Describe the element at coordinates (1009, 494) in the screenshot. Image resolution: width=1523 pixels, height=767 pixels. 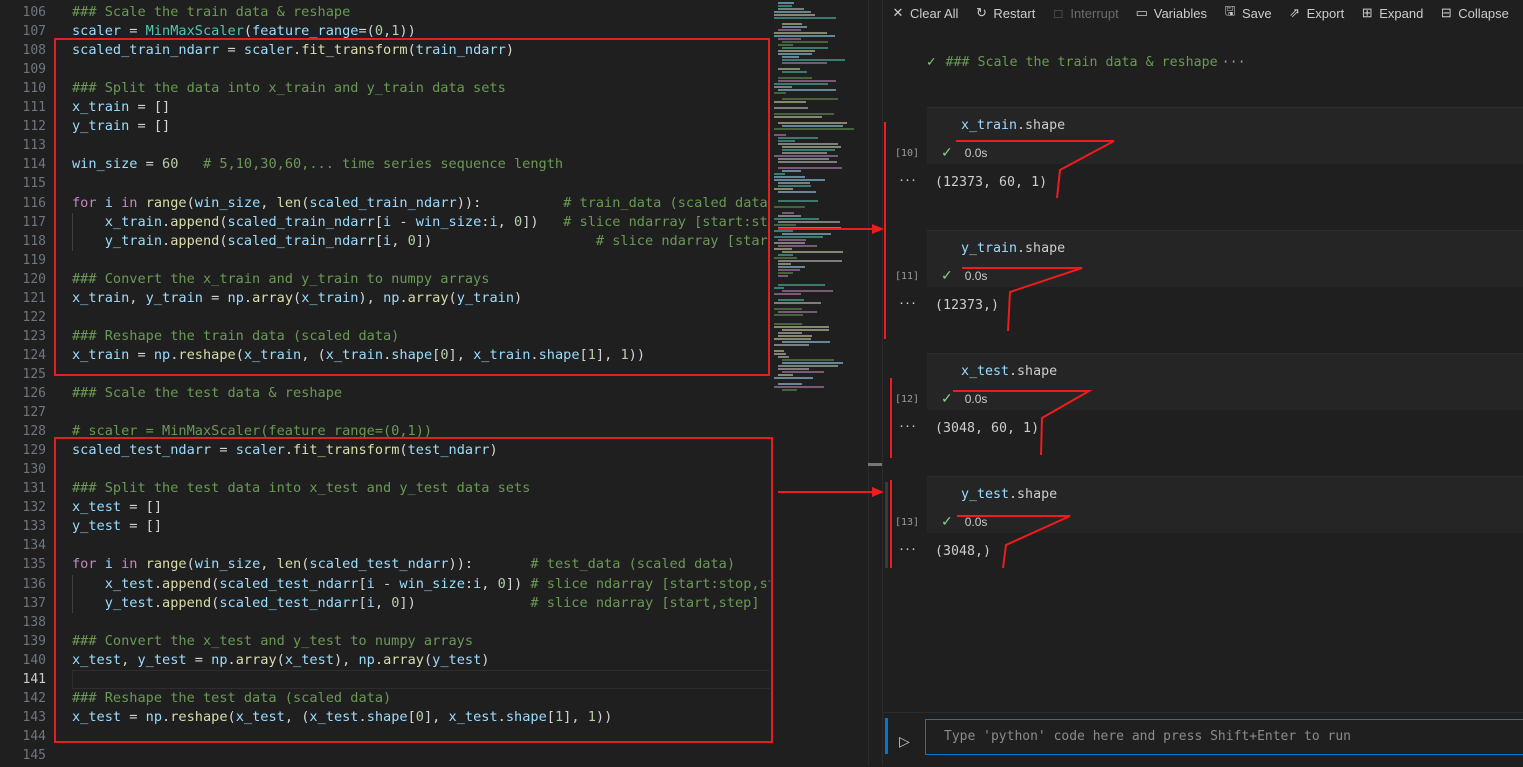
I see `cell-source: y_test.shape` at that location.